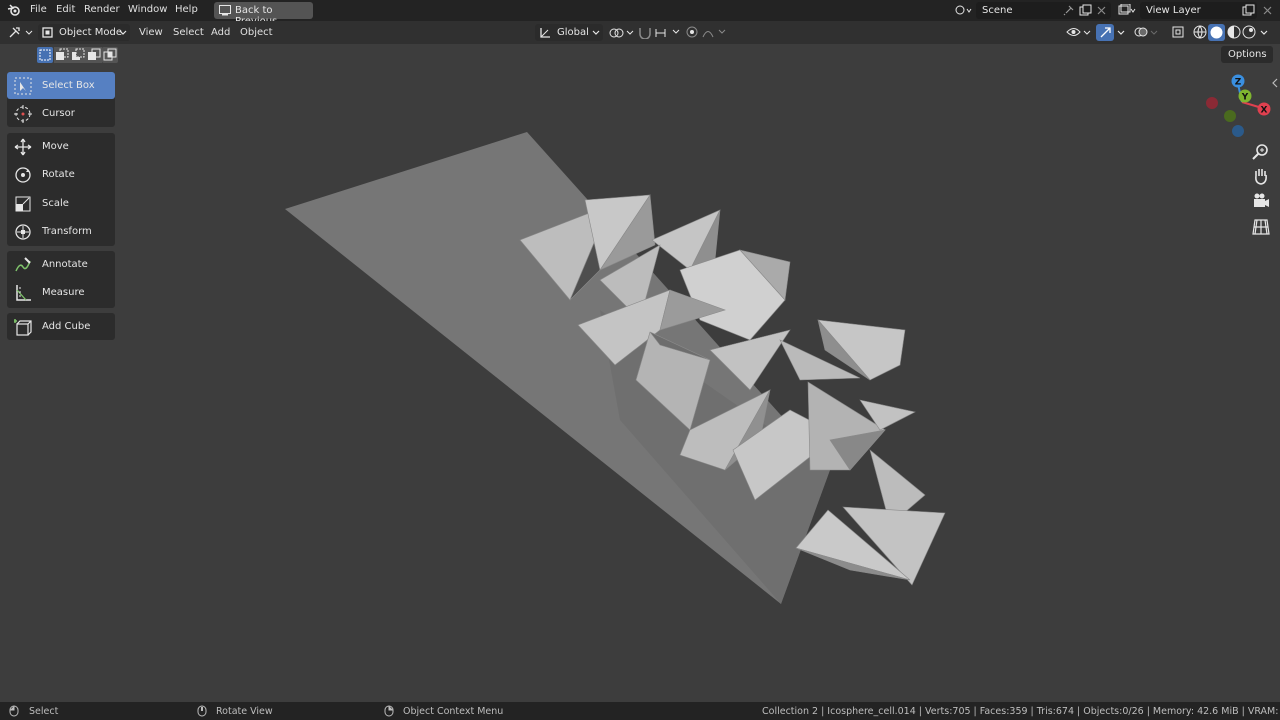  What do you see at coordinates (1234, 32) in the screenshot?
I see `material-shading-icon` at bounding box center [1234, 32].